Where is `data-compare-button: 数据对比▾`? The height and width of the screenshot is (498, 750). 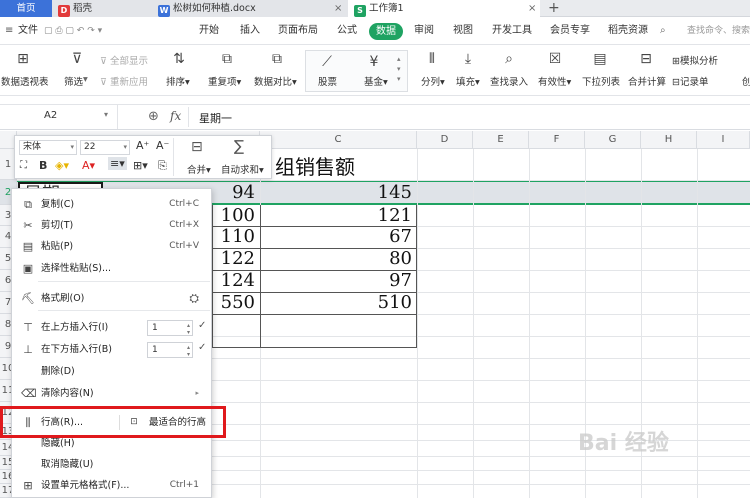
data-compare-button: 数据对比▾ is located at coordinates (275, 81).